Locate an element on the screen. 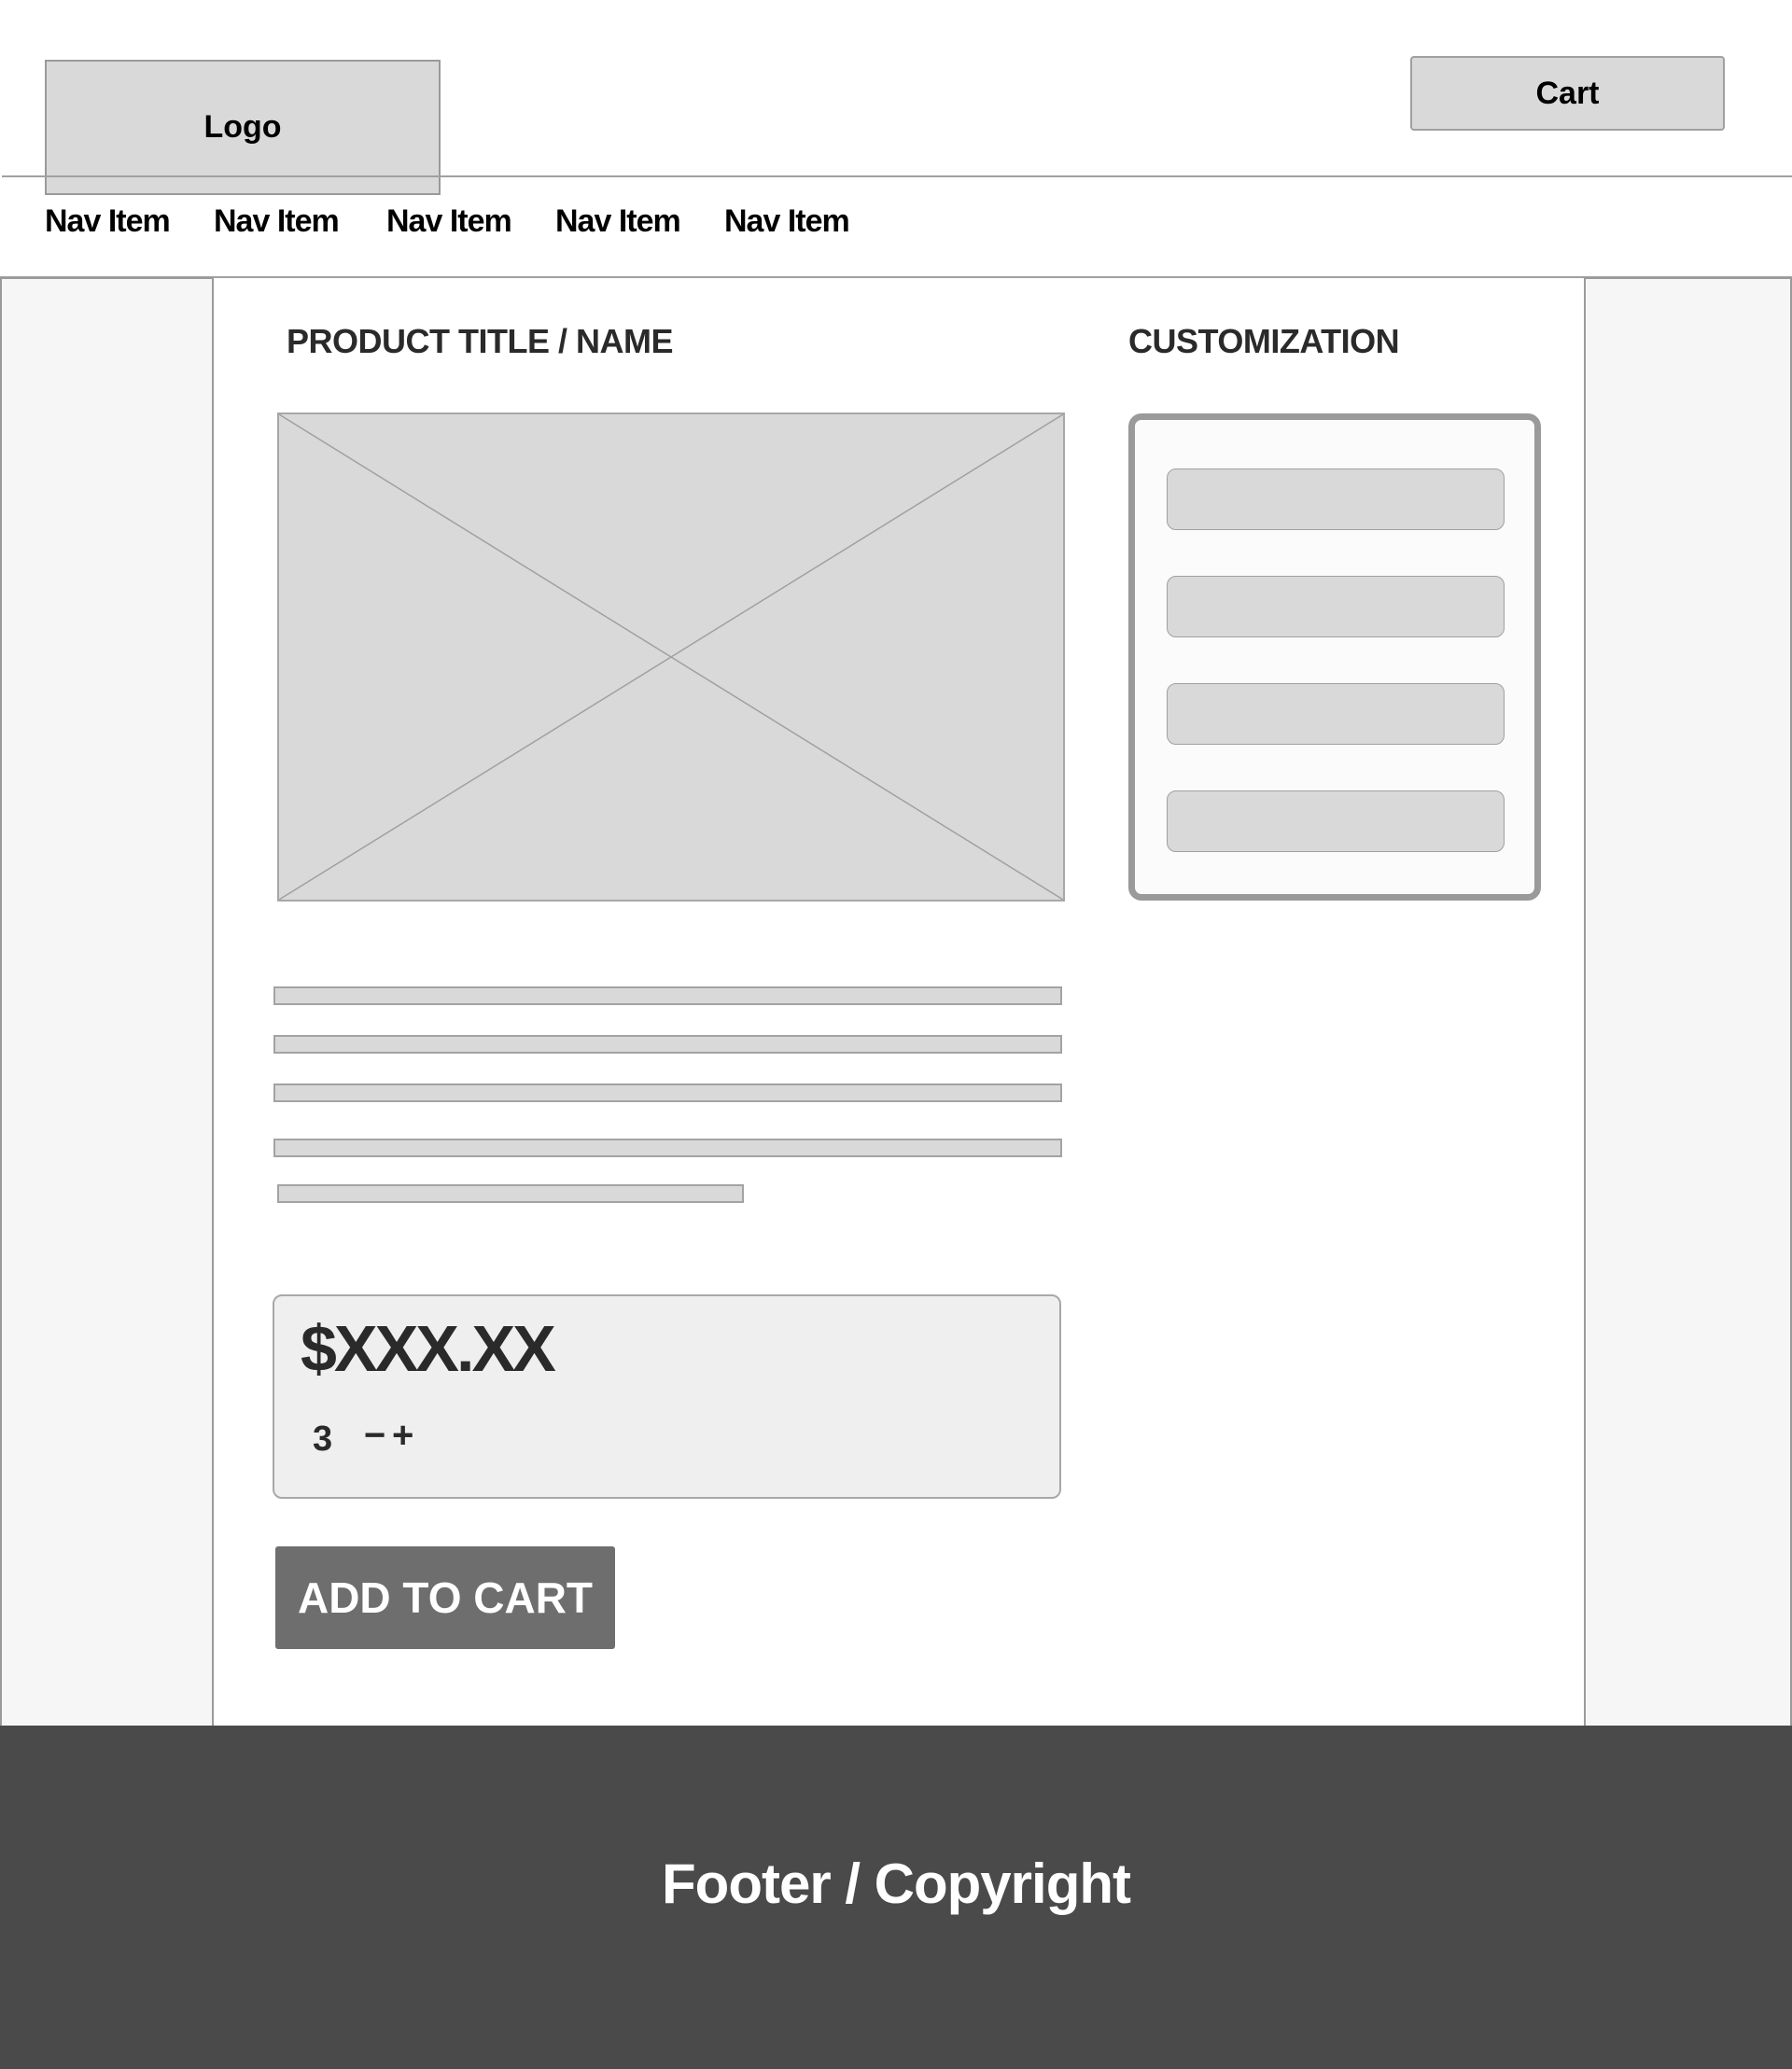 This screenshot has width=1792, height=2069. add-to-cart-label: ADD TO CART is located at coordinates (445, 1597).